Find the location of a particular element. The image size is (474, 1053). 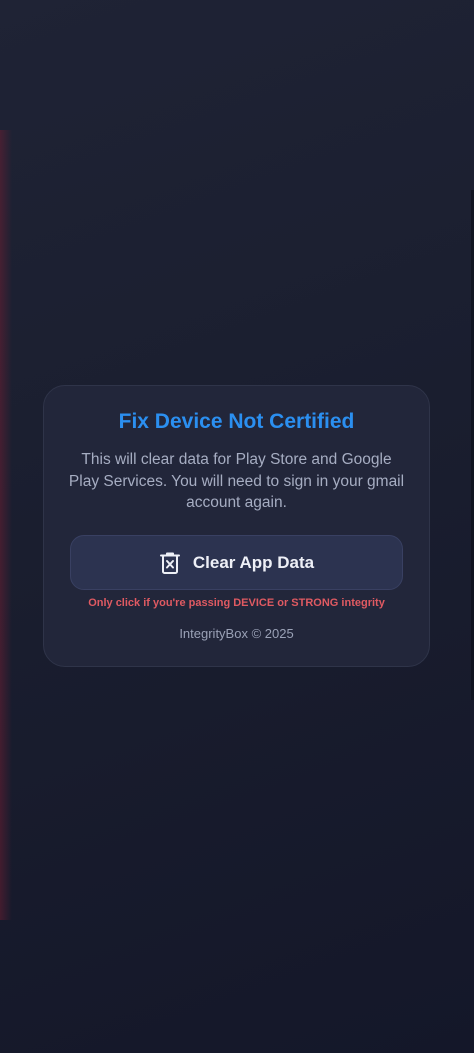

card-title: Fix Device Not Certified is located at coordinates (236, 421).